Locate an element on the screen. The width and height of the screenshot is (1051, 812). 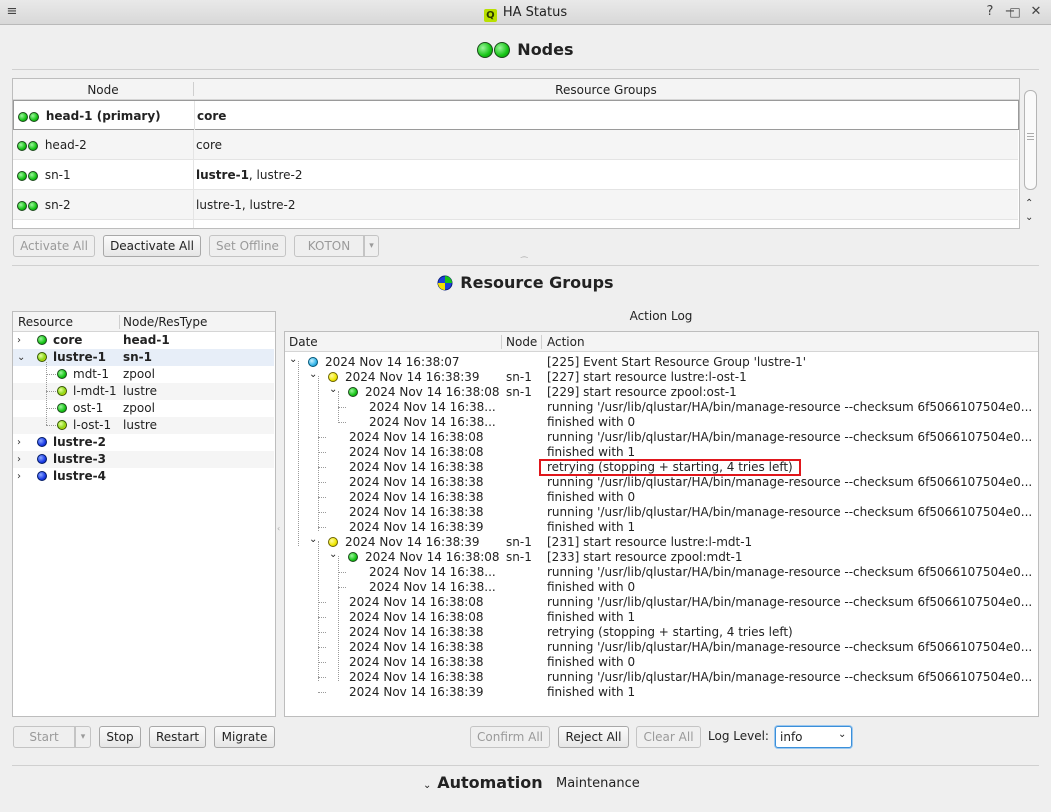
koton-button: KOTON is located at coordinates (329, 246).